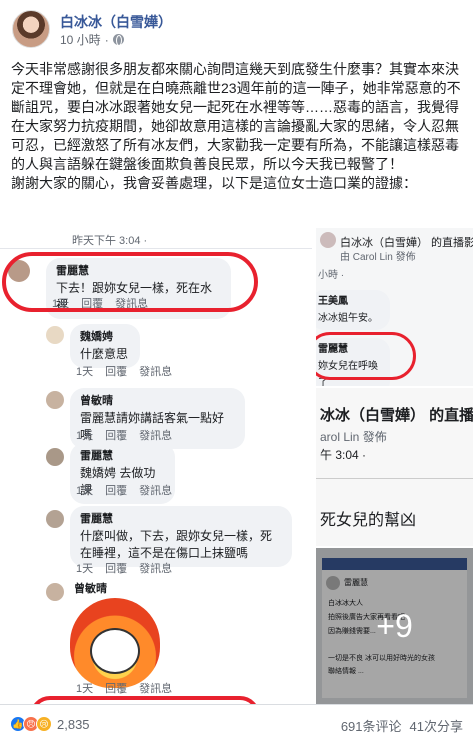 The height and width of the screenshot is (741, 473). Describe the element at coordinates (236, 28) in the screenshot. I see `post-header: 白冰冰（白雪嬅） 10 小時 ·` at that location.